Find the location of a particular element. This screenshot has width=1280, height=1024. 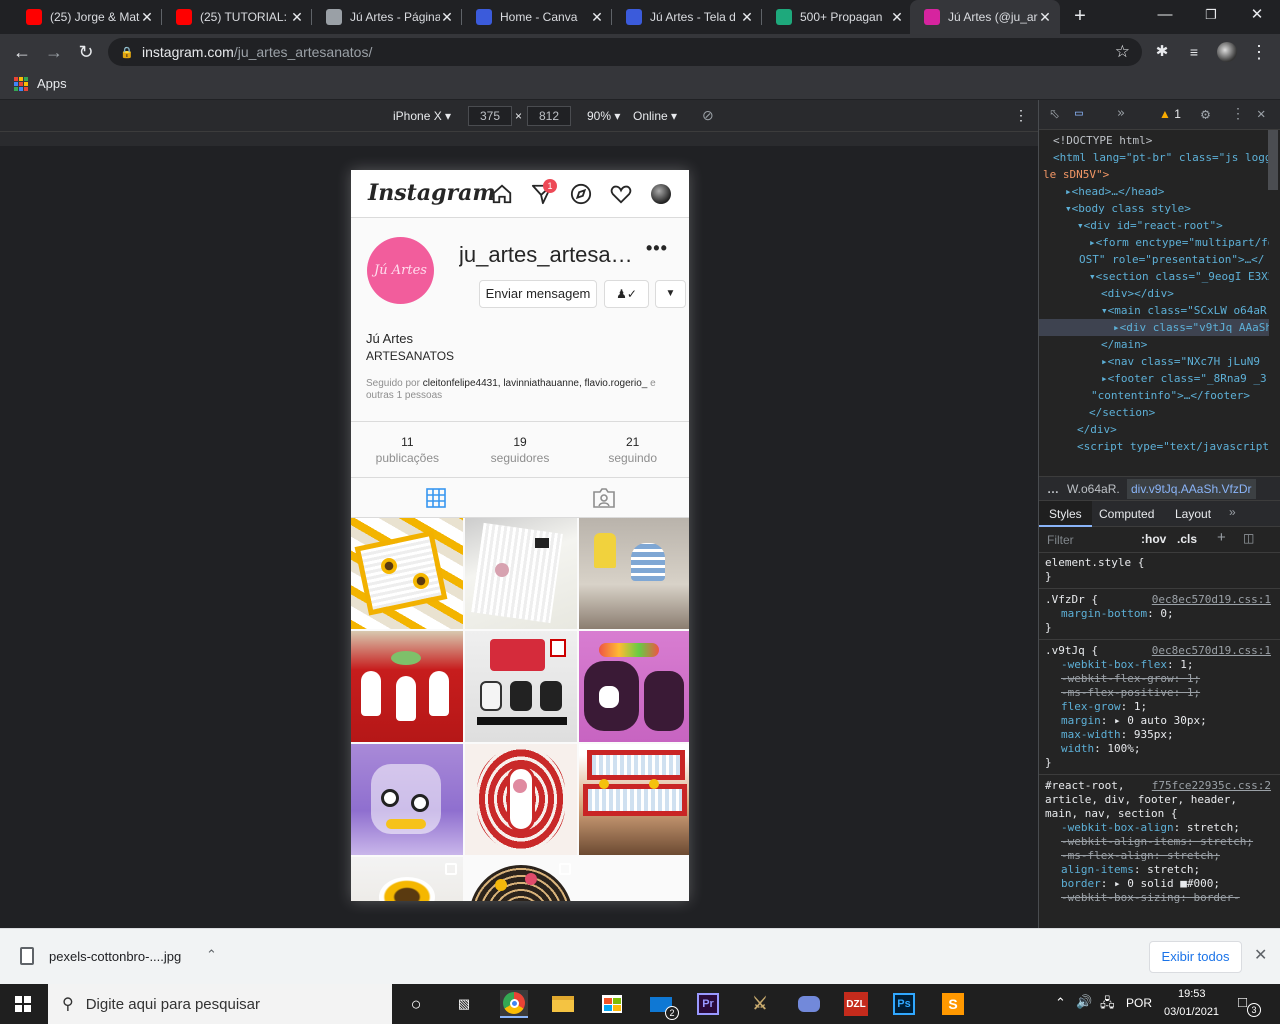

instagram-logo: Instagram is located at coordinates (432, 193).